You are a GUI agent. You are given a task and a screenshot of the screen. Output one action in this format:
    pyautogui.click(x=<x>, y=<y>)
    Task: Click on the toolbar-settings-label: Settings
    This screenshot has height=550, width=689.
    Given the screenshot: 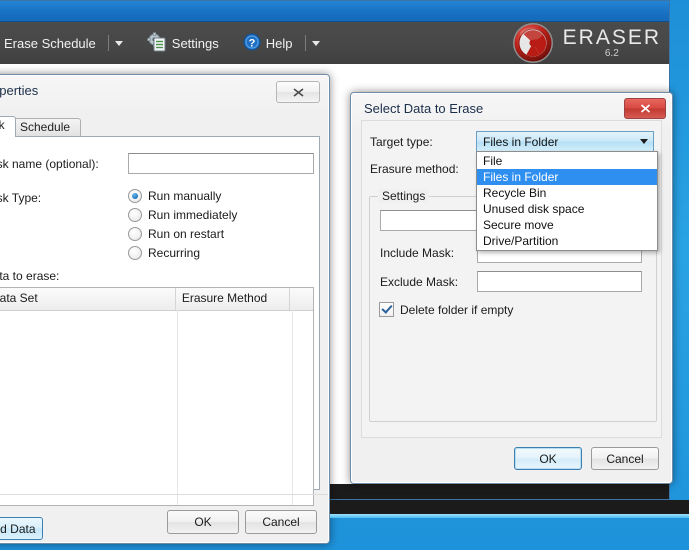 What is the action you would take?
    pyautogui.click(x=195, y=43)
    